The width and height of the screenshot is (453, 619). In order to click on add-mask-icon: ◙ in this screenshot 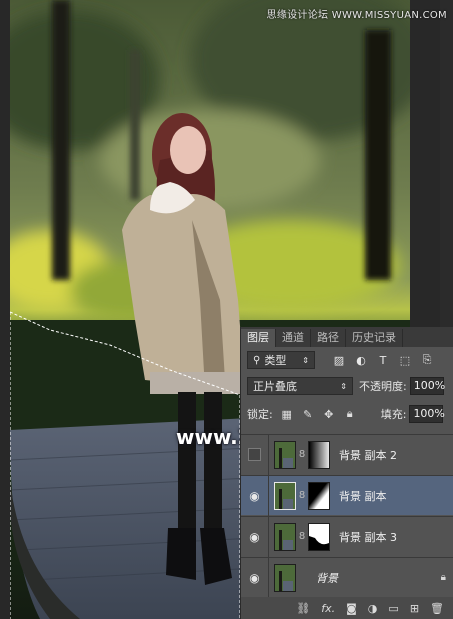, I will do `click(351, 608)`.